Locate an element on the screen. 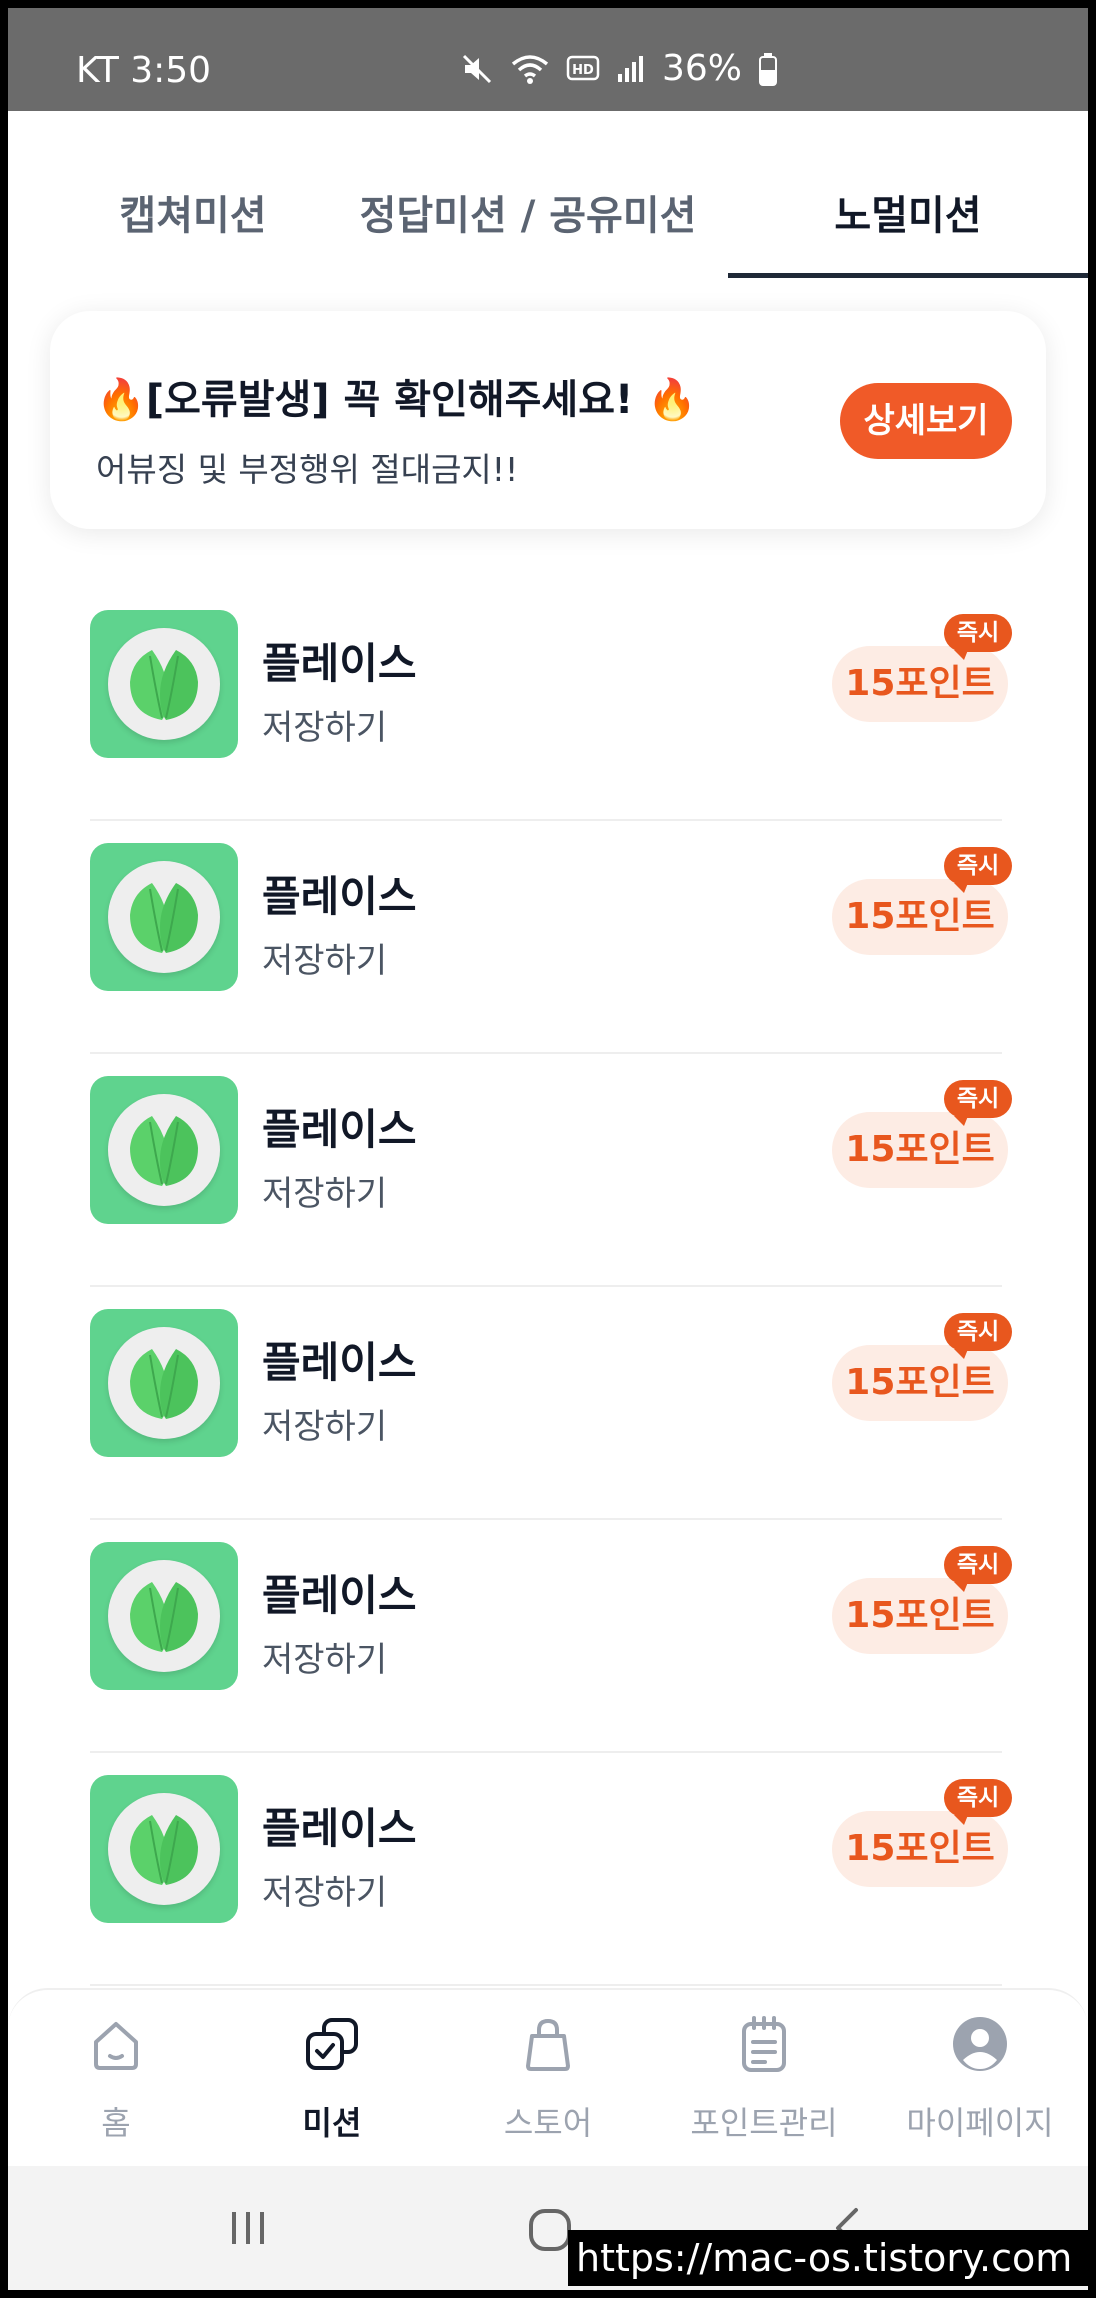 This screenshot has width=1096, height=2298. detail-button: 상세보기 is located at coordinates (926, 421).